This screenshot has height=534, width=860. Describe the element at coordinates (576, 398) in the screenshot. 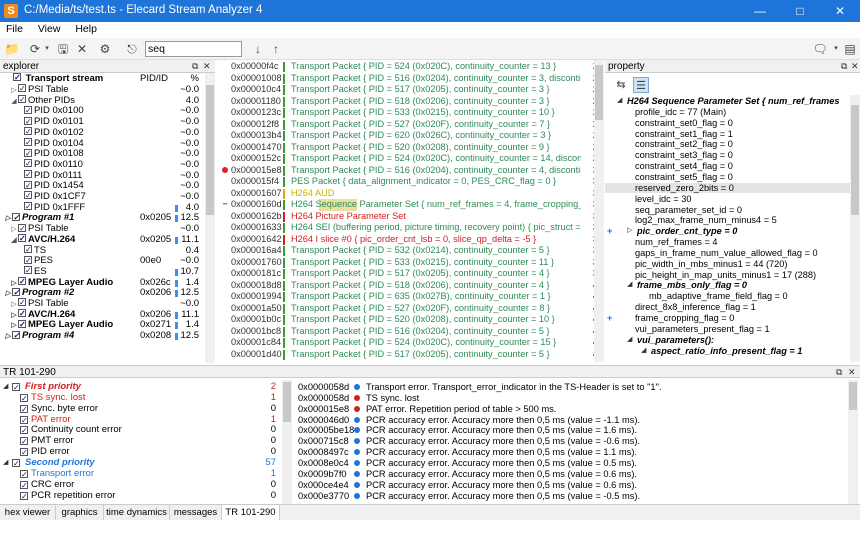

I see `log-row: 0x0000058d TS sync. lost` at that location.